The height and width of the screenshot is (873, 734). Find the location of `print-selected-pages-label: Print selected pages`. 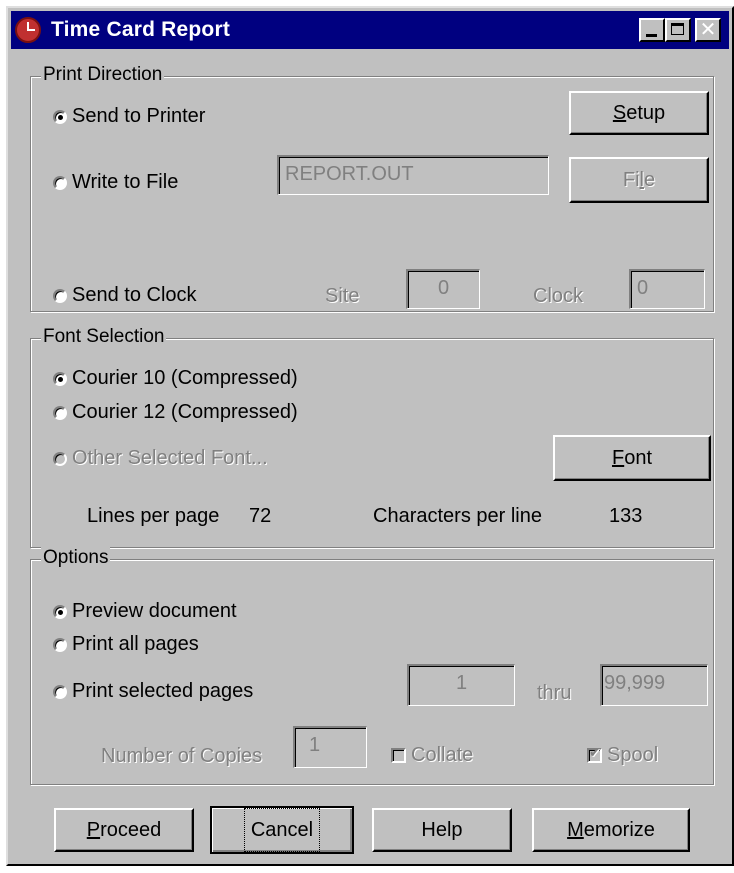

print-selected-pages-label: Print selected pages is located at coordinates (163, 691).